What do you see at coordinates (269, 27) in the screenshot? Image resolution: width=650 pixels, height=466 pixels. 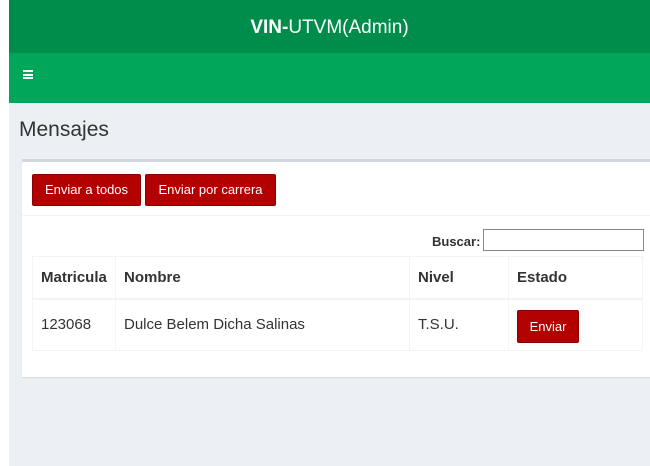 I see `brand-prefix: VIN-` at bounding box center [269, 27].